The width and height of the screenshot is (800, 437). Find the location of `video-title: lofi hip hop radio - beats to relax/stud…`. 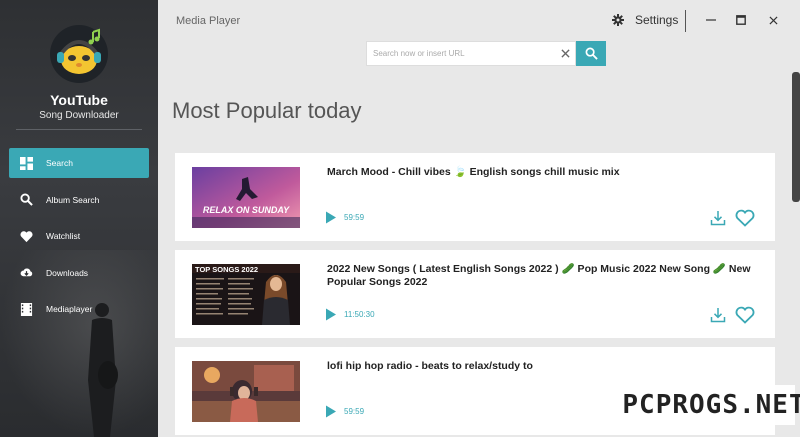

video-title: lofi hip hop radio - beats to relax/stud… is located at coordinates (430, 366).